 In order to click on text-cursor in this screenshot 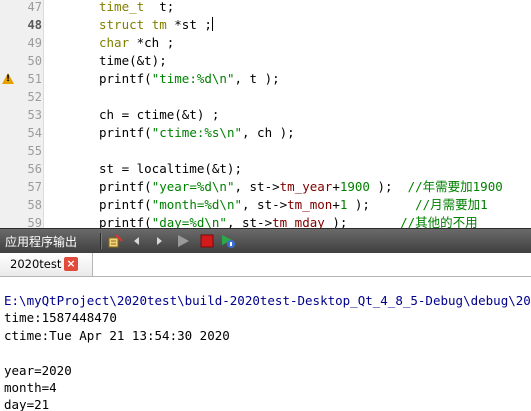, I will do `click(212, 24)`.